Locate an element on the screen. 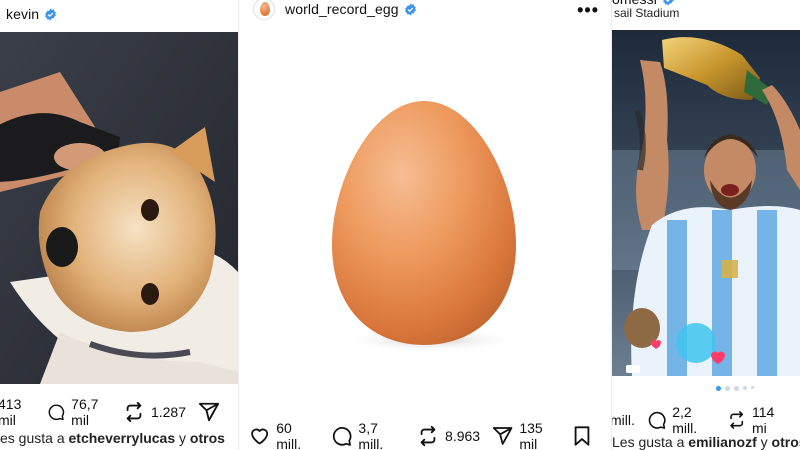 The height and width of the screenshot is (450, 800). post-header: kevin is located at coordinates (119, 14).